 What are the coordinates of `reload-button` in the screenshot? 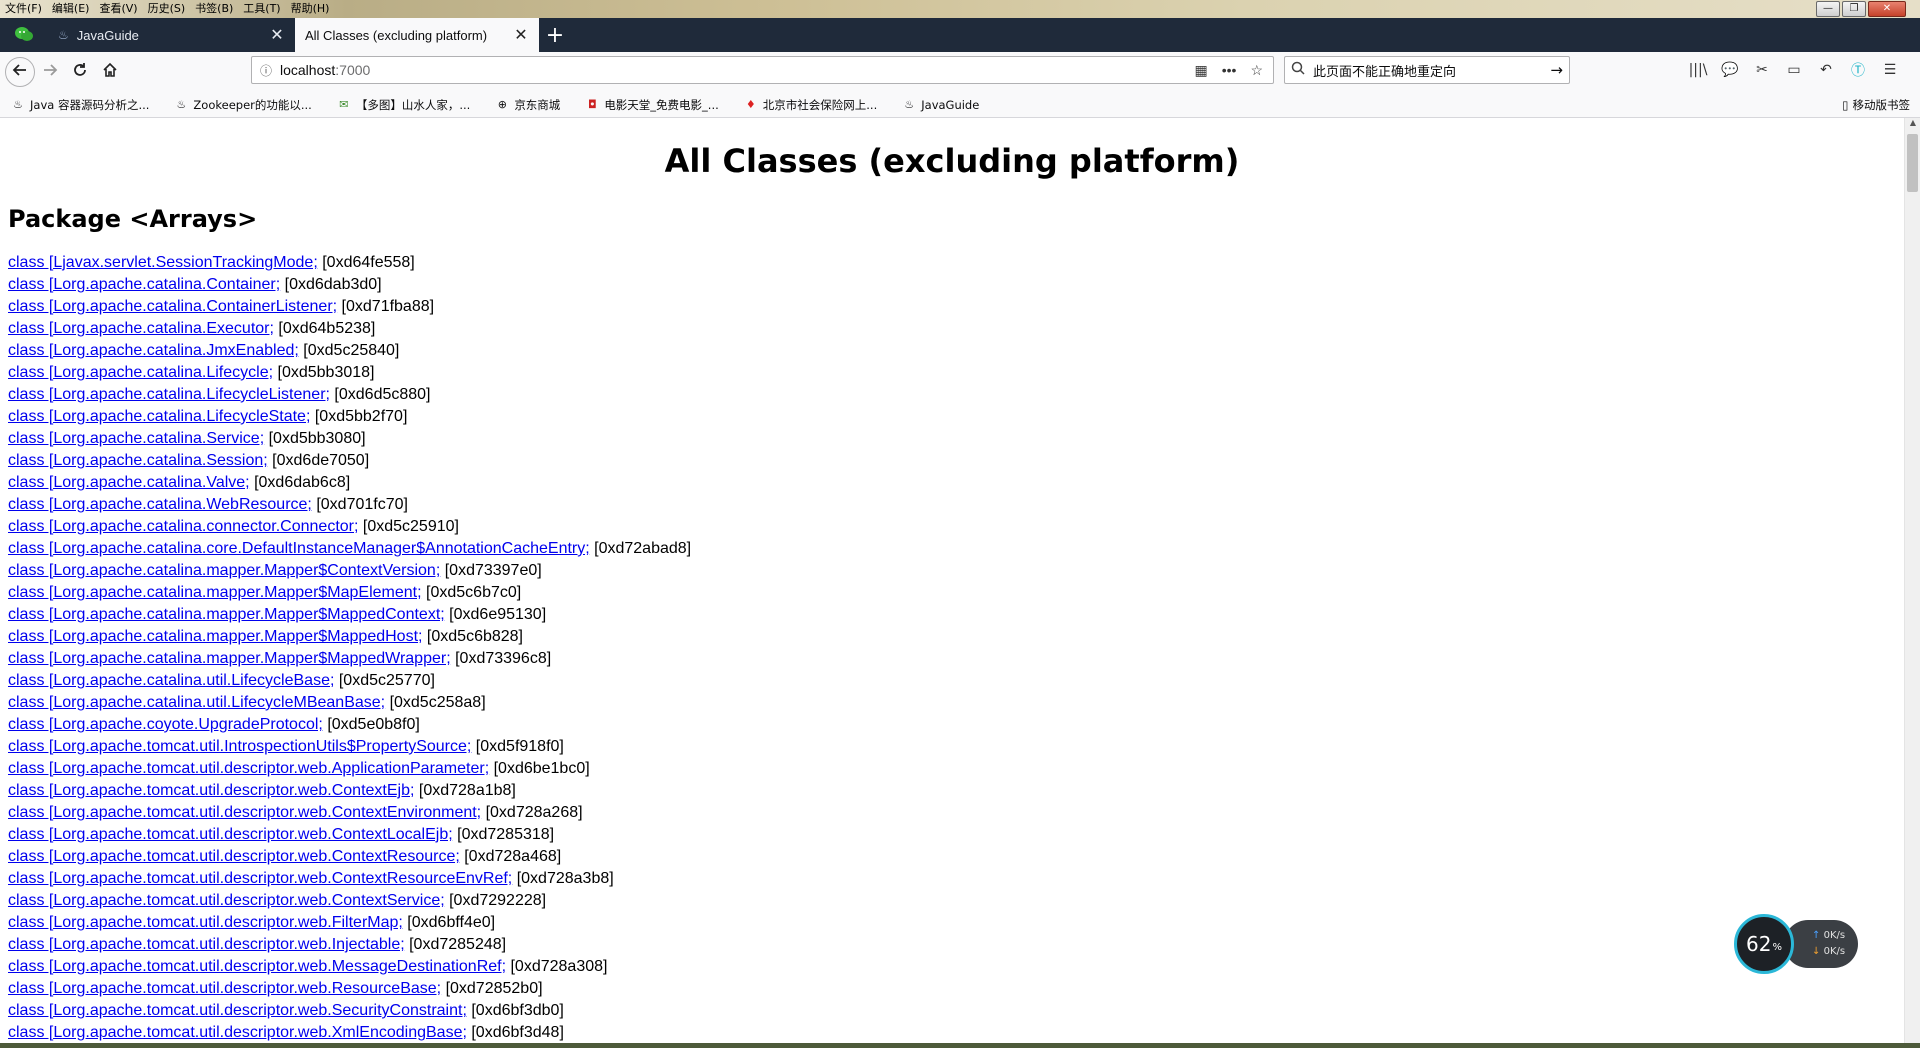 It's located at (80, 72).